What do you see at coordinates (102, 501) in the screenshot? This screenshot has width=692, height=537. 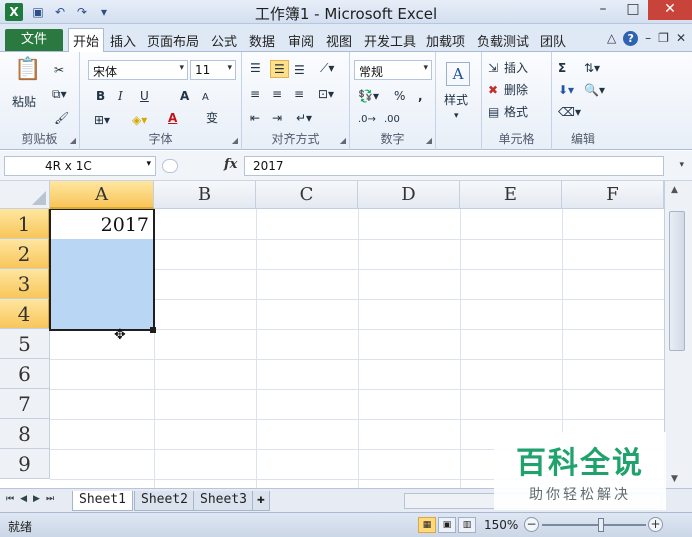 I see `sheet-tab-1: Sheet1` at bounding box center [102, 501].